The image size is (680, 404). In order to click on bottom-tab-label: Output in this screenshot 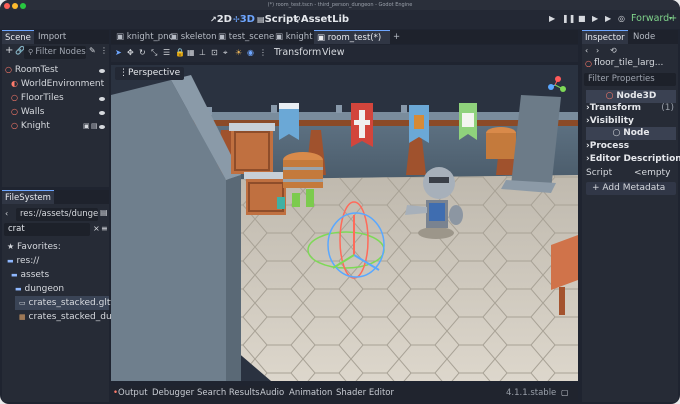, I will do `click(133, 393)`.